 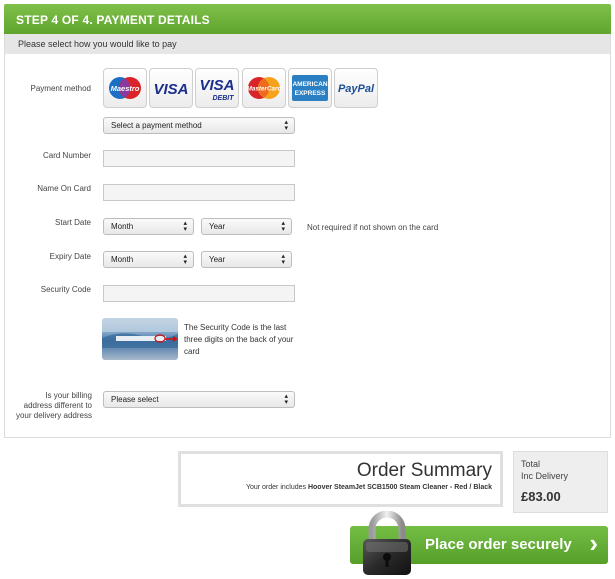 I want to click on visa-debit-card-option: VISA DEBIT, so click(x=217, y=88).